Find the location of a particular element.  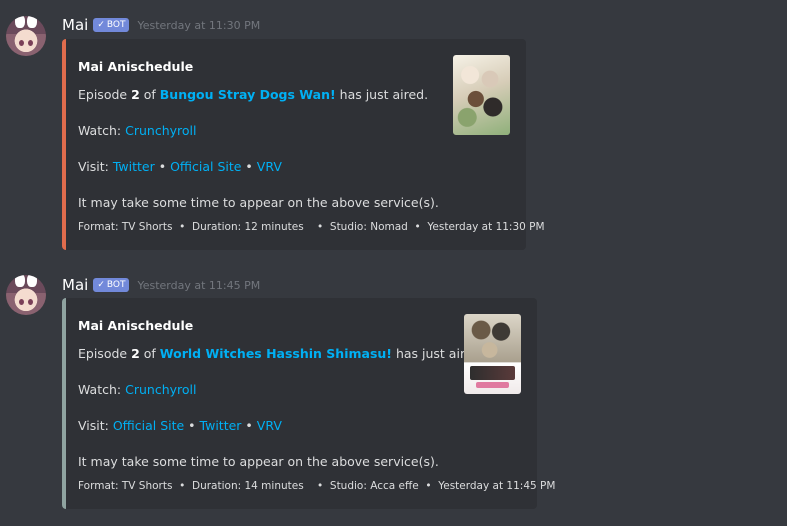

anime-title-link: World Witches Hasshin Shimasu! is located at coordinates (276, 353).